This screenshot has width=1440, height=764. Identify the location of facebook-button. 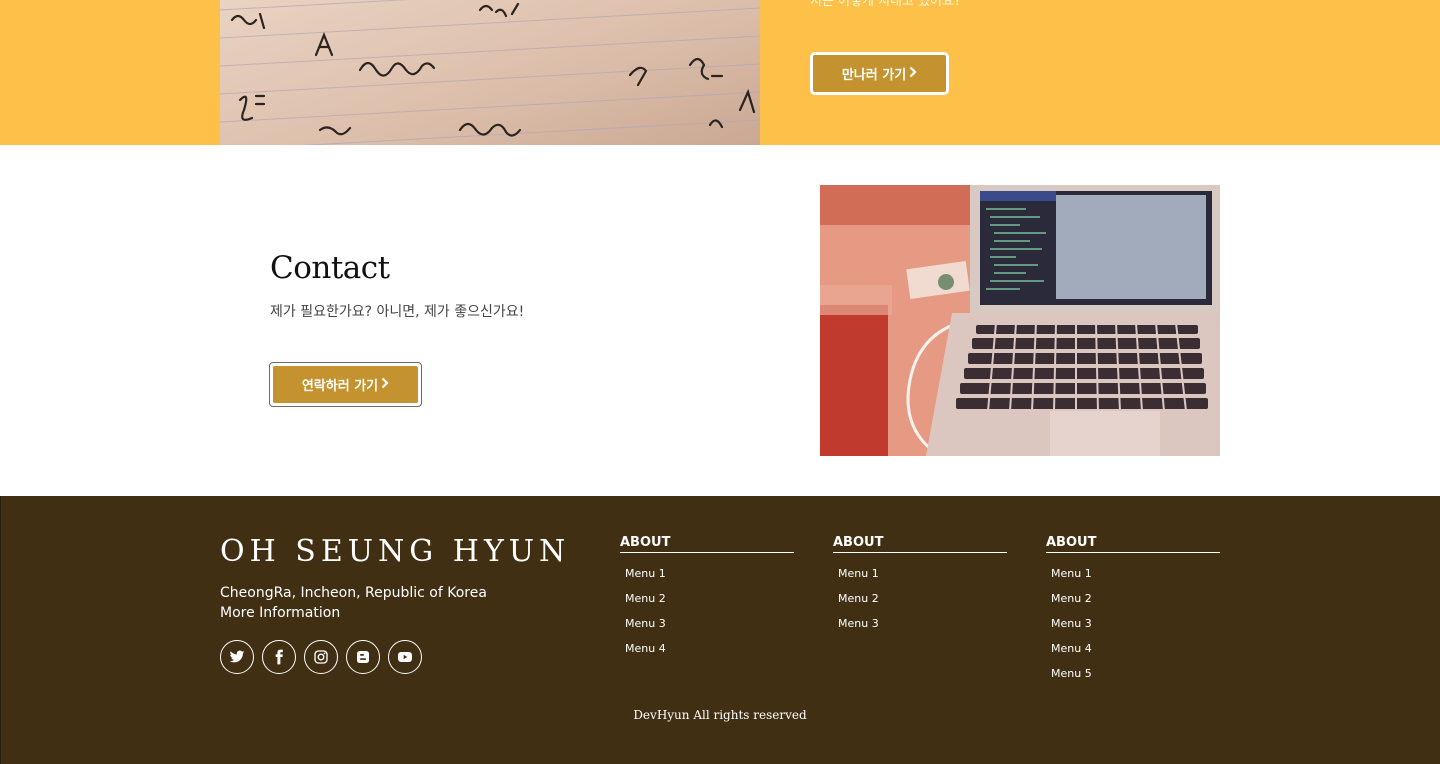
(279, 657).